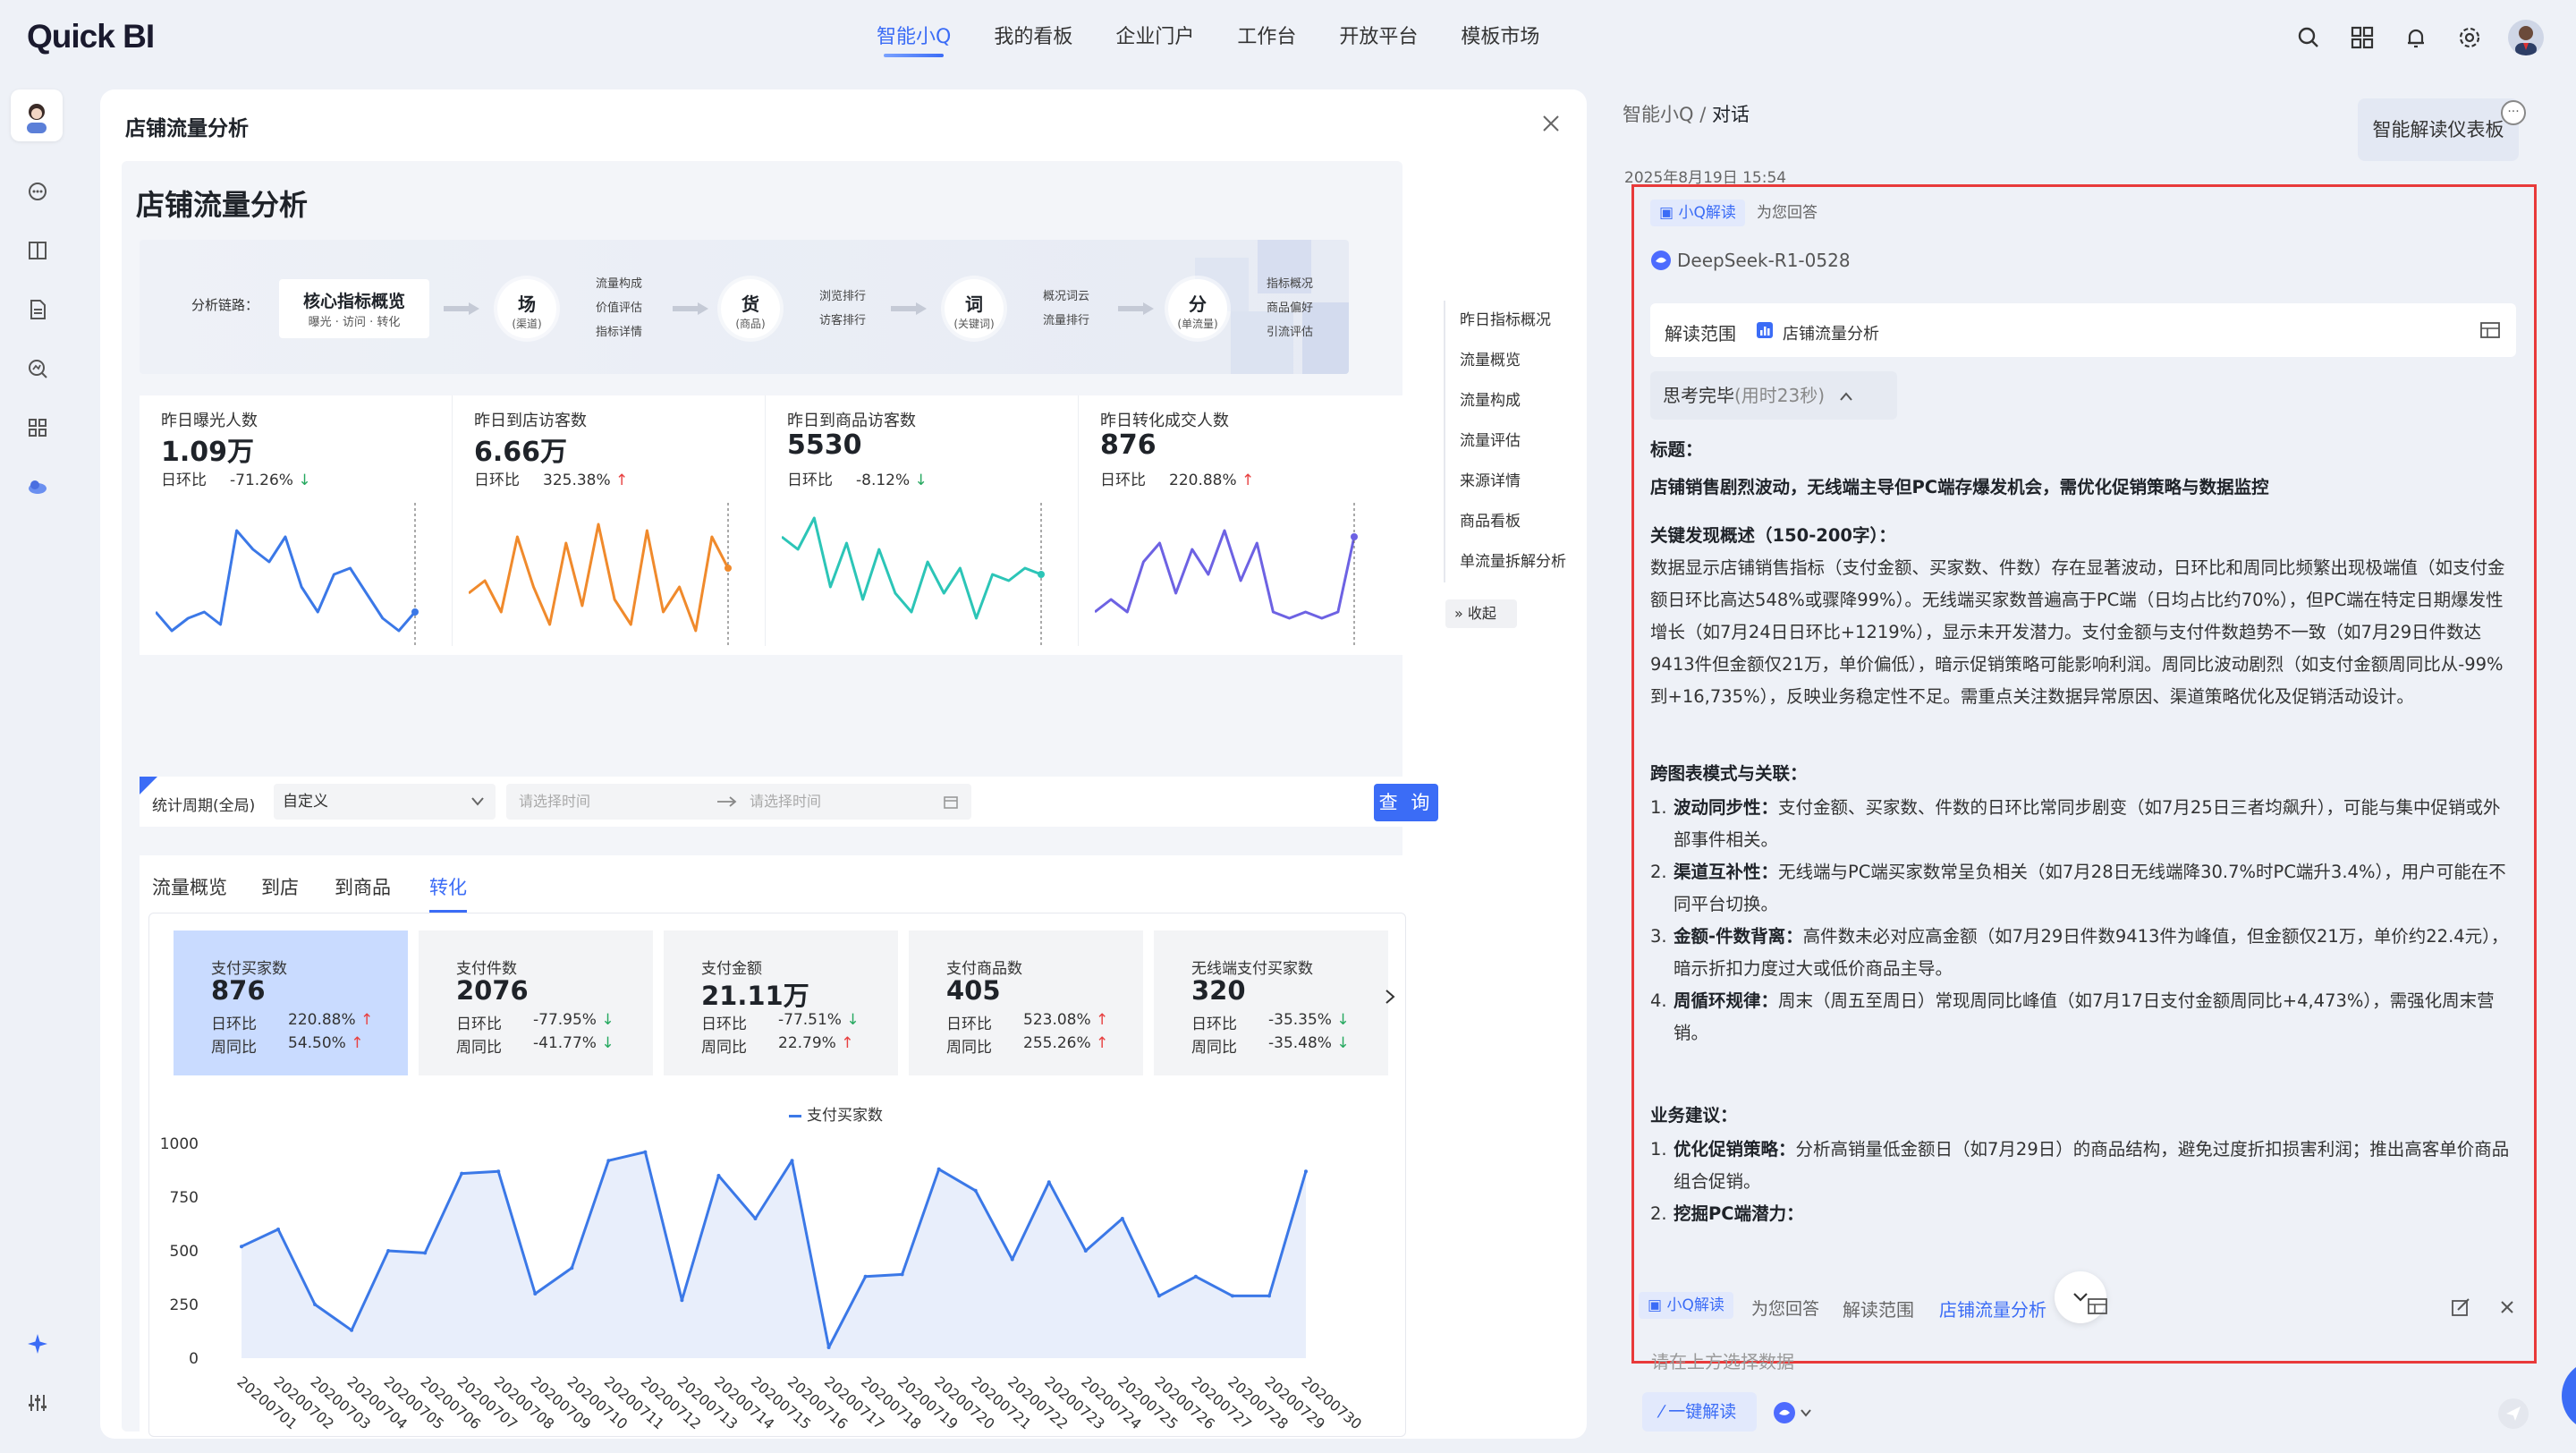 This screenshot has width=2576, height=1453. What do you see at coordinates (291, 1002) in the screenshot?
I see `metric-card: 支付买家数 876 日环比 220.88% ↑ 周同比 54.50% ↑` at bounding box center [291, 1002].